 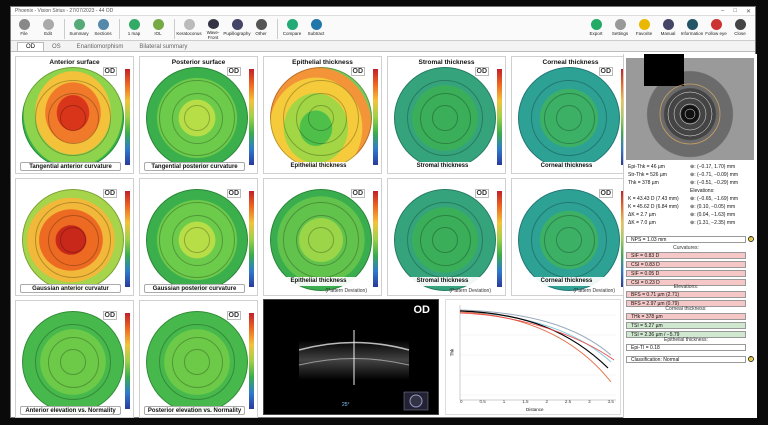 What do you see at coordinates (318, 281) in the screenshot?
I see `map-selector: Epithelial thickness` at bounding box center [318, 281].